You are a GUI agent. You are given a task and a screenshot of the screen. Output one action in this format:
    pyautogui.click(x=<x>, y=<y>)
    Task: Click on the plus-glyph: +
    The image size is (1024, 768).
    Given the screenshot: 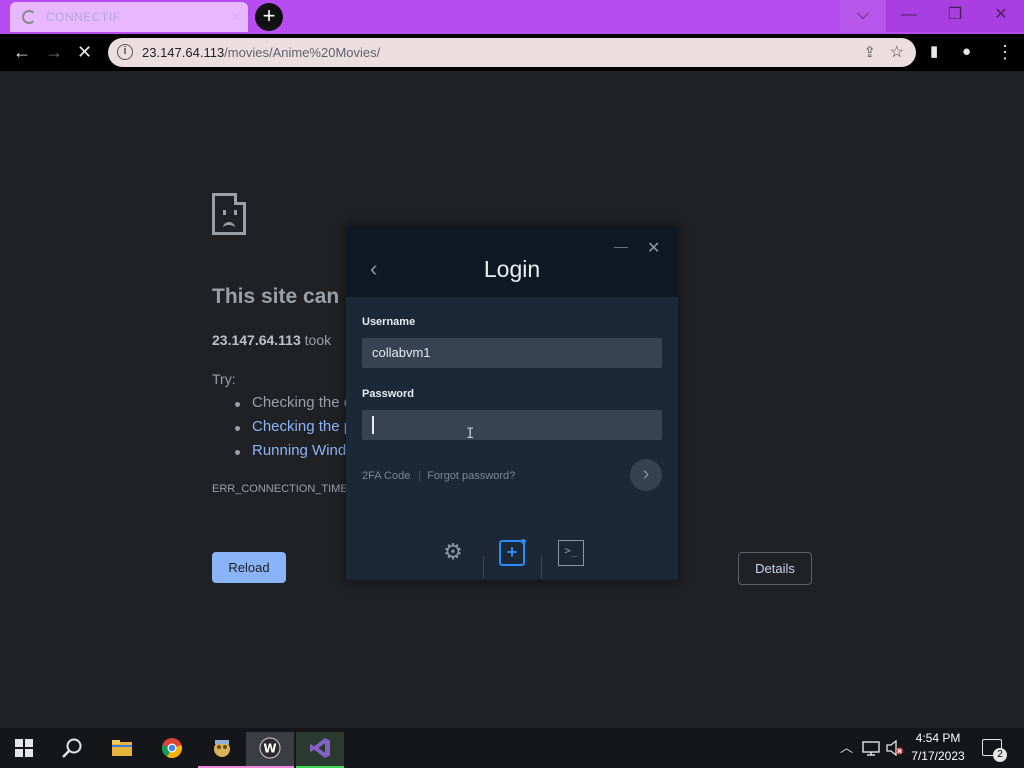 What is the action you would take?
    pyautogui.click(x=512, y=552)
    